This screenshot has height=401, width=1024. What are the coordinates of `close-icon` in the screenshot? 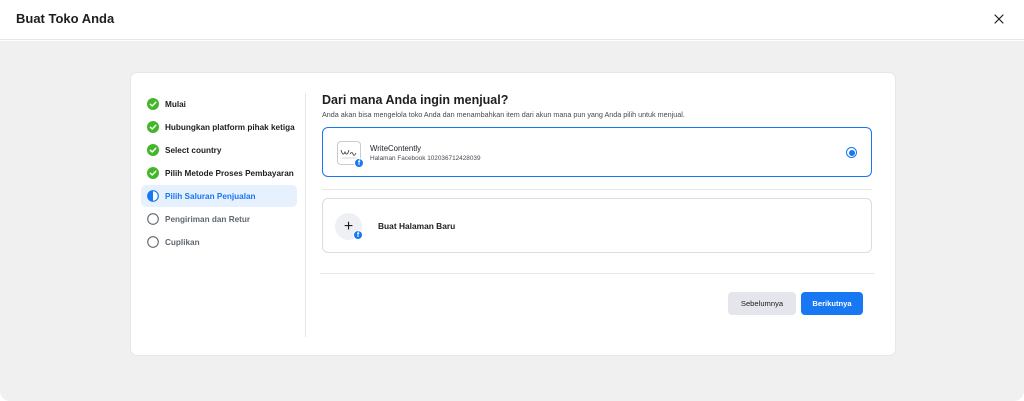 It's located at (999, 19).